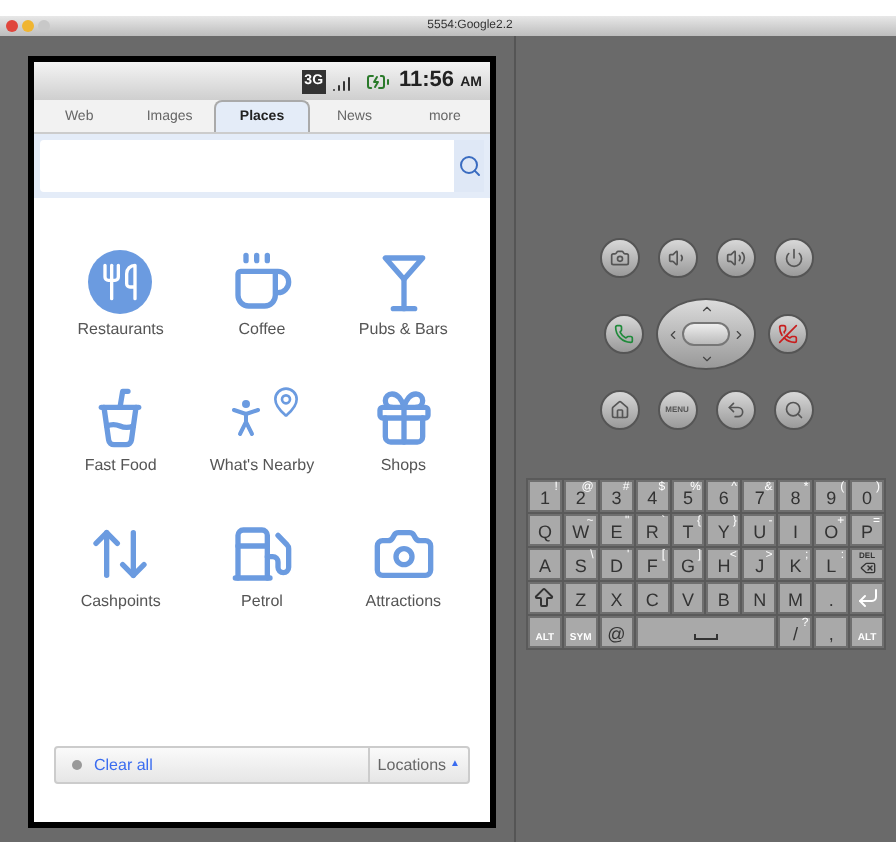  I want to click on end-call-button, so click(788, 334).